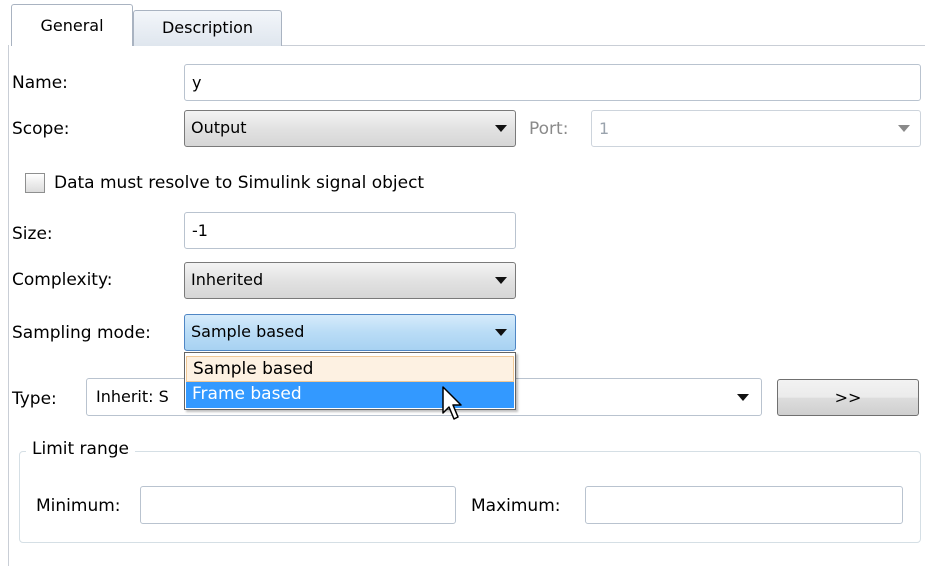 The image size is (925, 566). What do you see at coordinates (848, 397) in the screenshot?
I see `data-type-assistant-button: >>` at bounding box center [848, 397].